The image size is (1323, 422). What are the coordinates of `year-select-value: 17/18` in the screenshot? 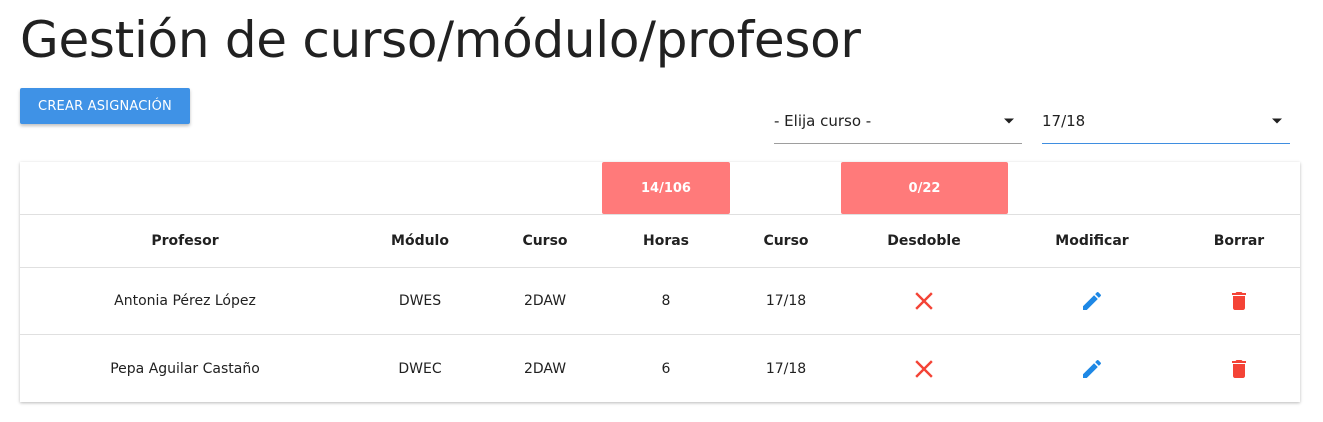 It's located at (1064, 121).